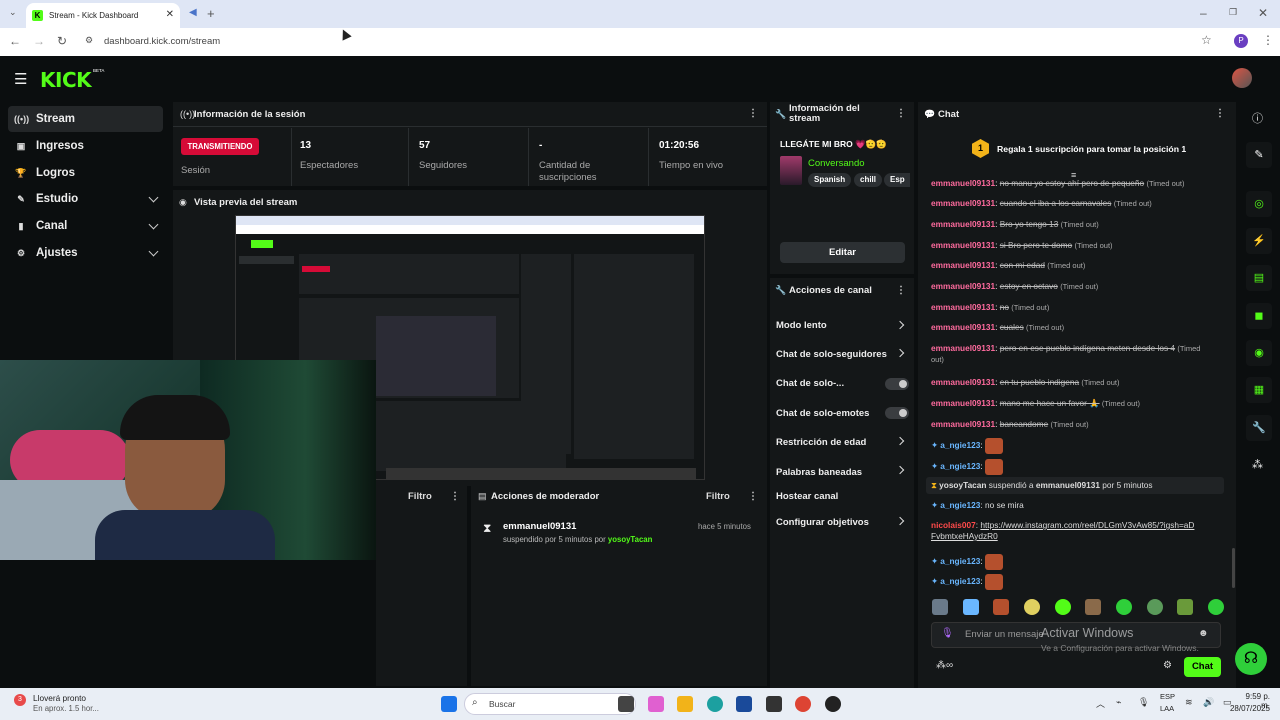 The height and width of the screenshot is (720, 1280). Describe the element at coordinates (830, 180) in the screenshot. I see `tag-chip: Spanish` at that location.